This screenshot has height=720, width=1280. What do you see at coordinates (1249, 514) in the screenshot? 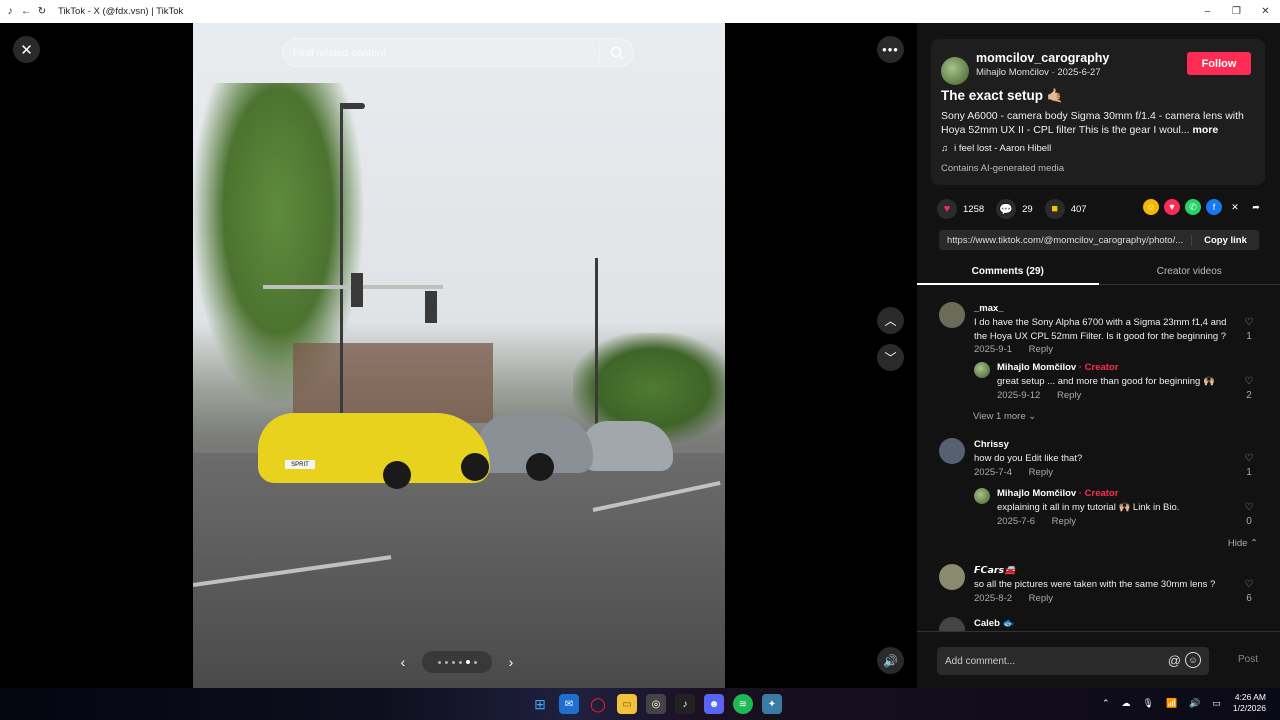
I see `reply-like: ♡ 0` at bounding box center [1249, 514].